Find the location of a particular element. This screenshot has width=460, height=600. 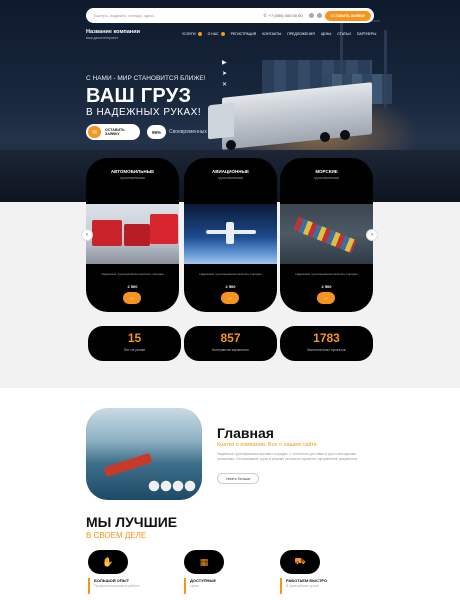

delivery-percent-note: Своевременных доставок is located at coordinates (199, 132).